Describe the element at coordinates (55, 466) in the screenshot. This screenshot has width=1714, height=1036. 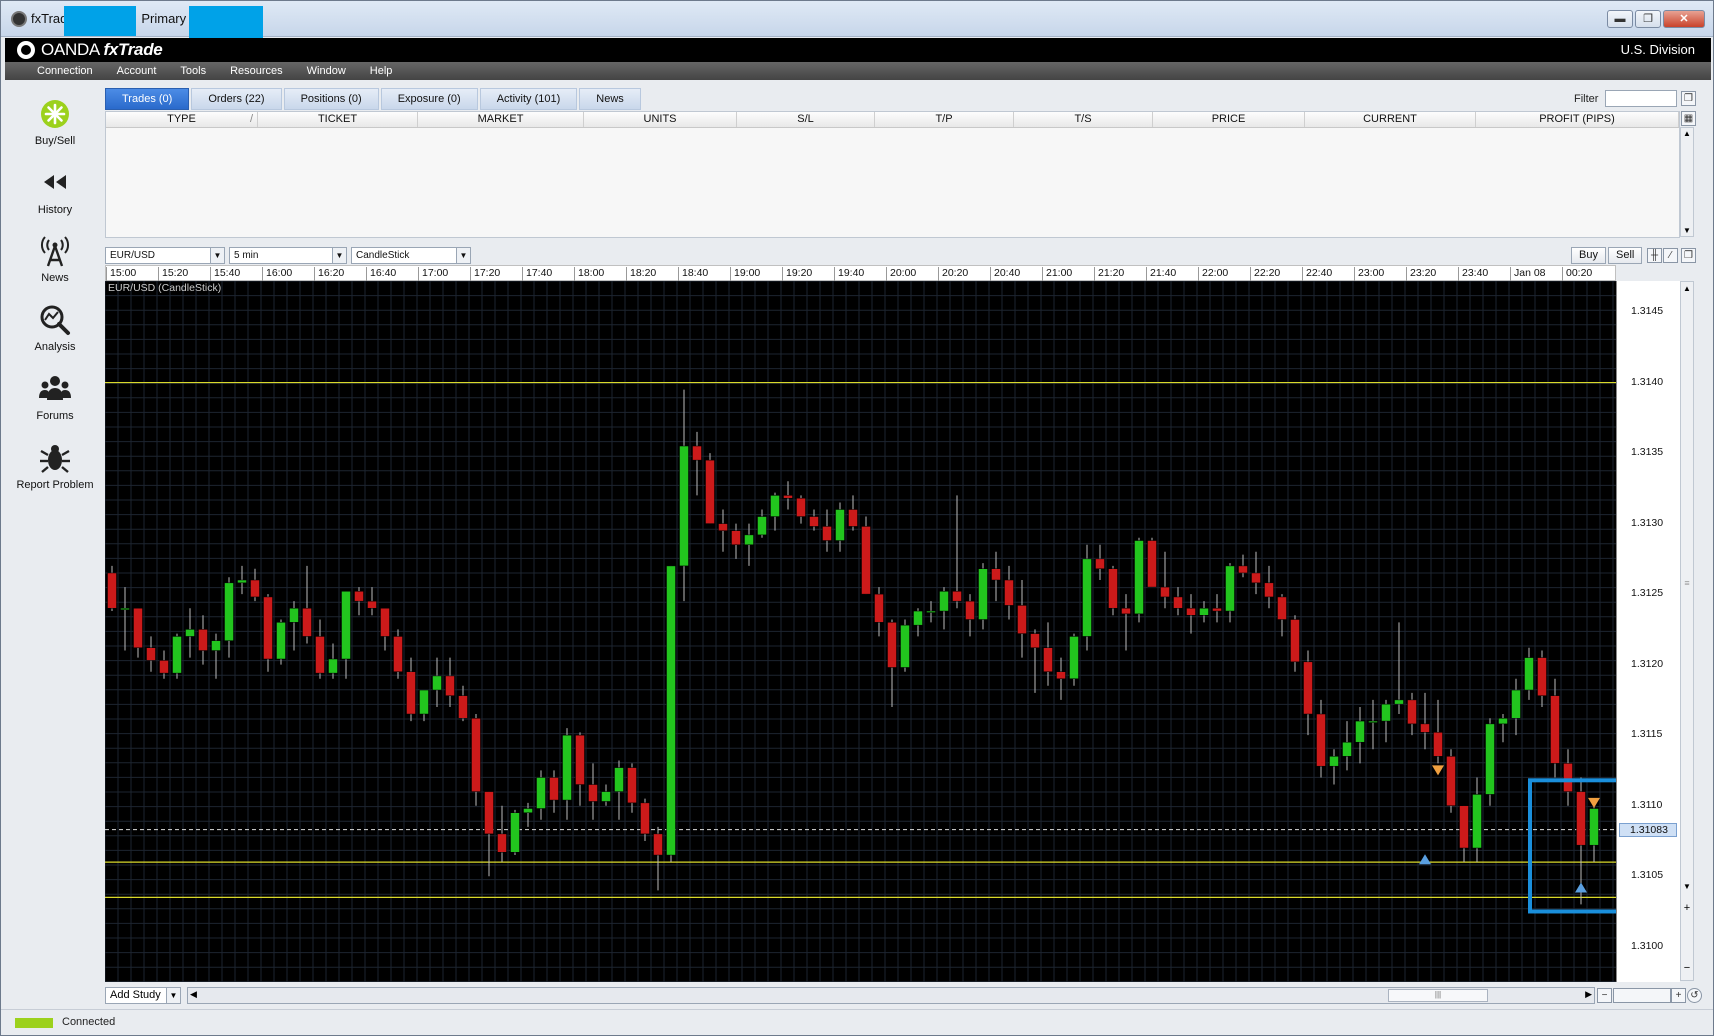
I see `sidebar-item-report-problem: Report Problem` at that location.